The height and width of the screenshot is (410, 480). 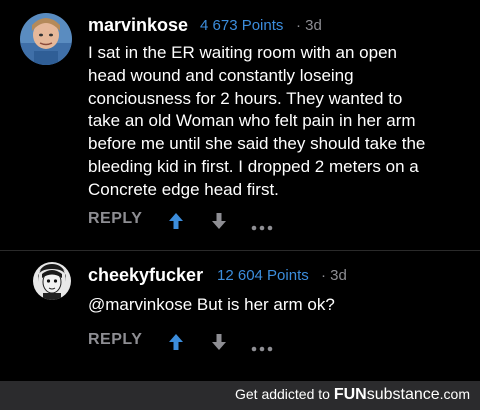 I want to click on points: 4 673 Points, so click(x=242, y=25).